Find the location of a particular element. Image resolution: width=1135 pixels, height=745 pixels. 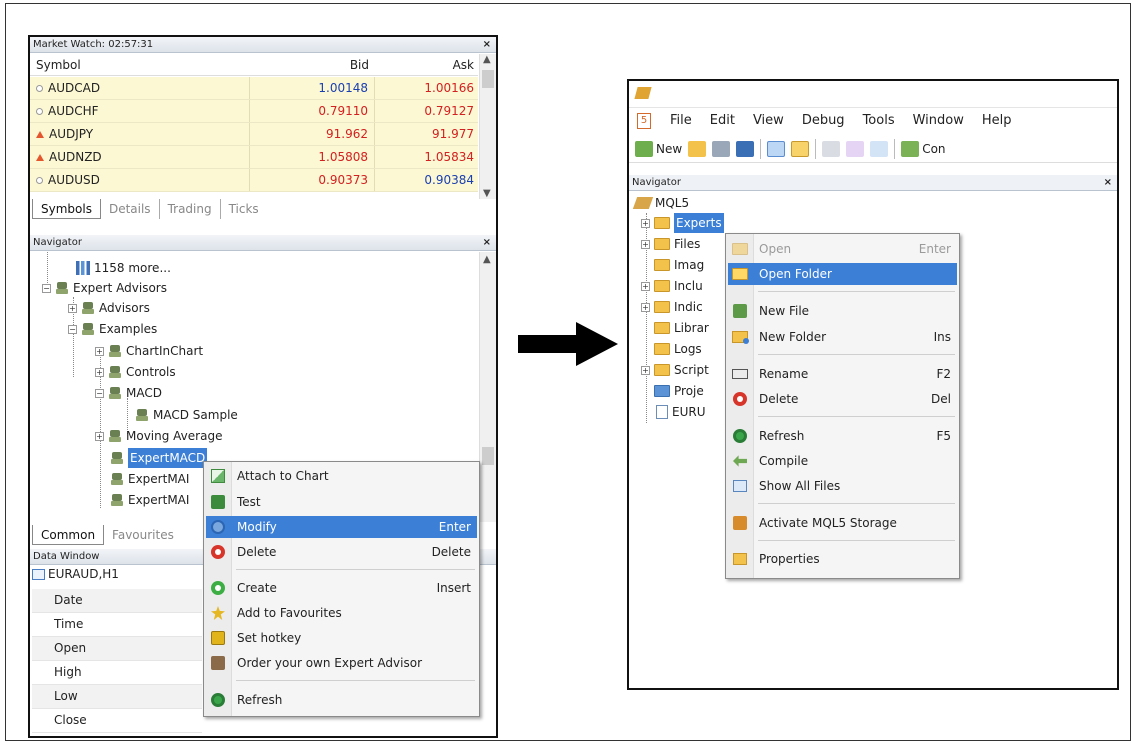

menu-file: File is located at coordinates (681, 120).